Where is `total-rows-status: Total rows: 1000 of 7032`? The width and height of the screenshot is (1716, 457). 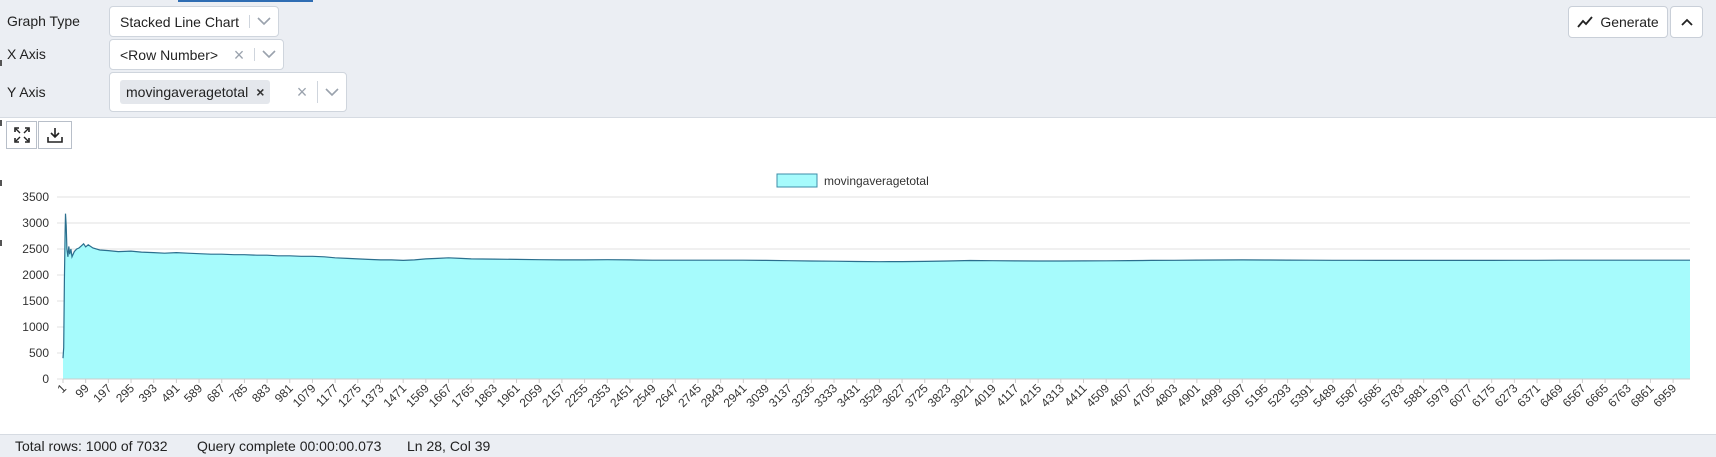
total-rows-status: Total rows: 1000 of 7032 is located at coordinates (91, 446).